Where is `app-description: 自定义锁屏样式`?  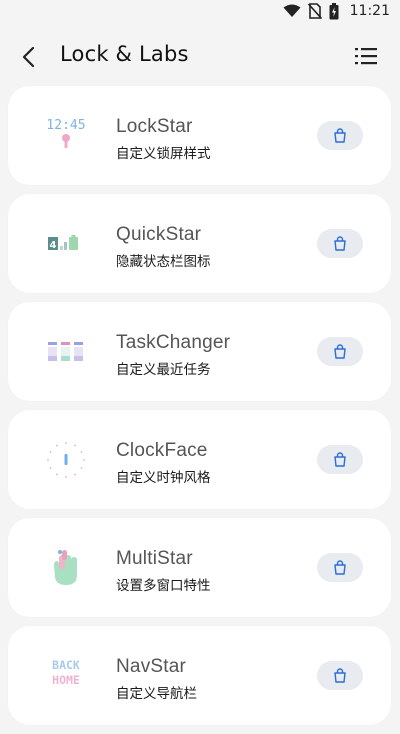
app-description: 自定义锁屏样式 is located at coordinates (163, 154).